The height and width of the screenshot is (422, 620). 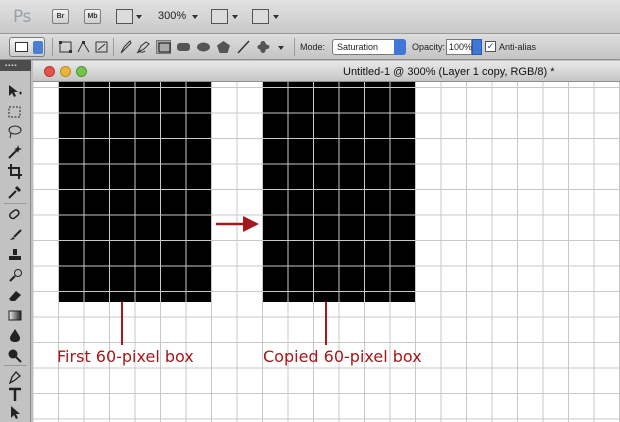 I want to click on crop-tool-icon, so click(x=15, y=171).